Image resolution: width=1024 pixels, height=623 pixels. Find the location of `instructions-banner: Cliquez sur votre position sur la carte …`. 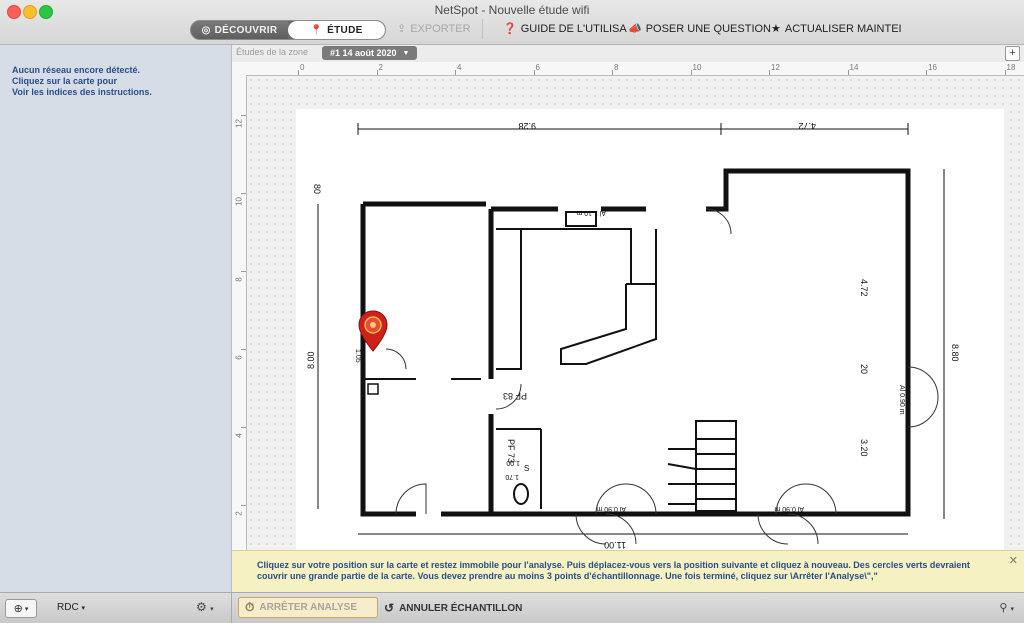

instructions-banner: Cliquez sur votre position sur la carte … is located at coordinates (628, 571).